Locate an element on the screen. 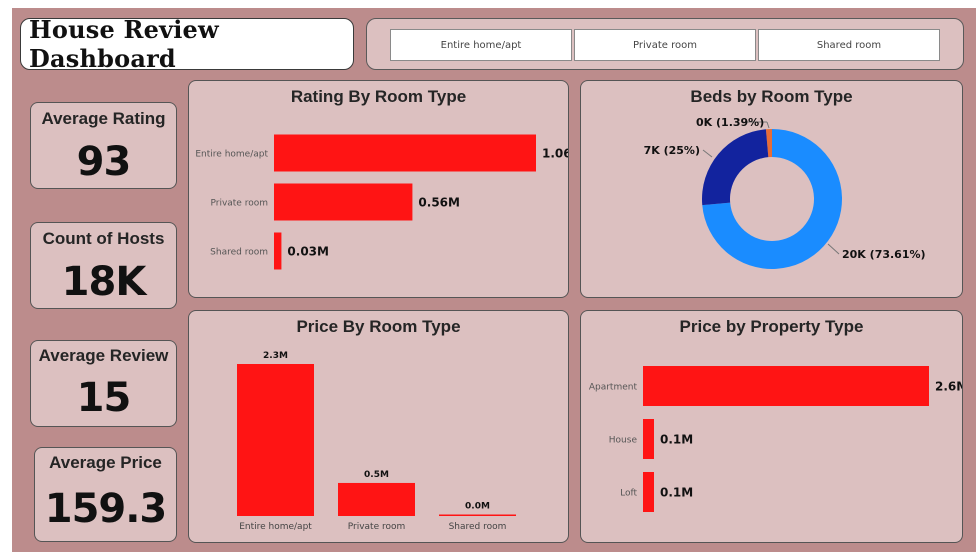 Image resolution: width=980 pixels, height=560 pixels. title-box: House Review Dashboard is located at coordinates (187, 44).